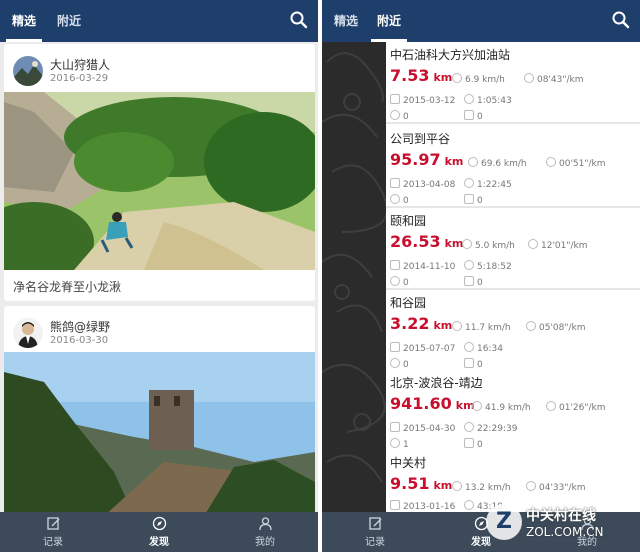  I want to click on route-date: 2013-04-08, so click(422, 184).